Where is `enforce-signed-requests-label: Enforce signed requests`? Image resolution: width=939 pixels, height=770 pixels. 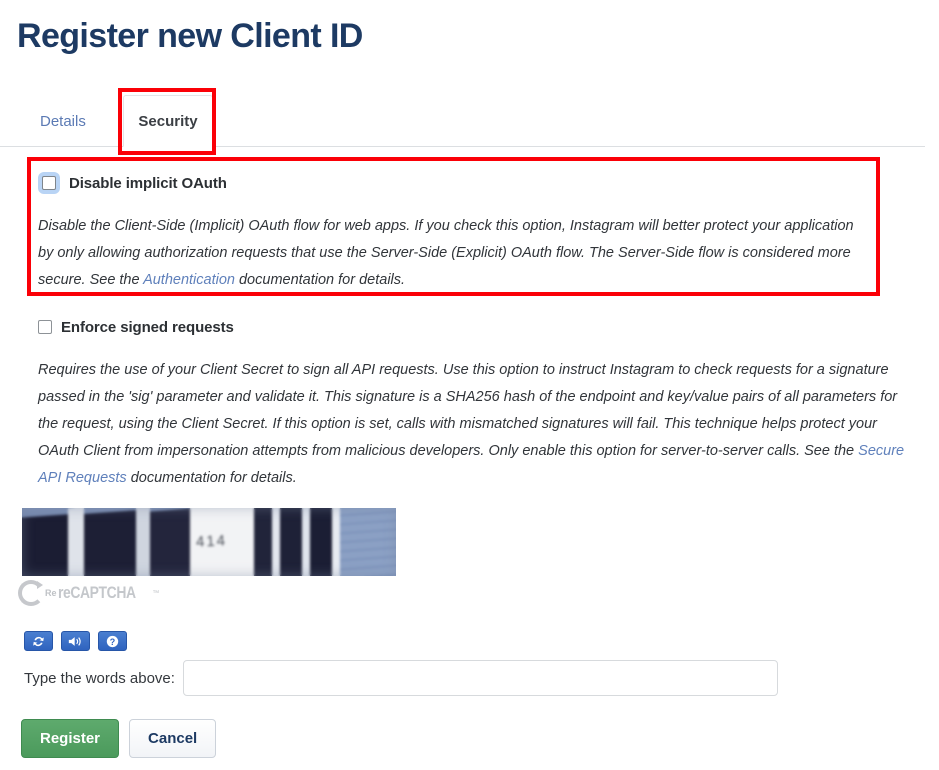
enforce-signed-requests-label: Enforce signed requests is located at coordinates (147, 327).